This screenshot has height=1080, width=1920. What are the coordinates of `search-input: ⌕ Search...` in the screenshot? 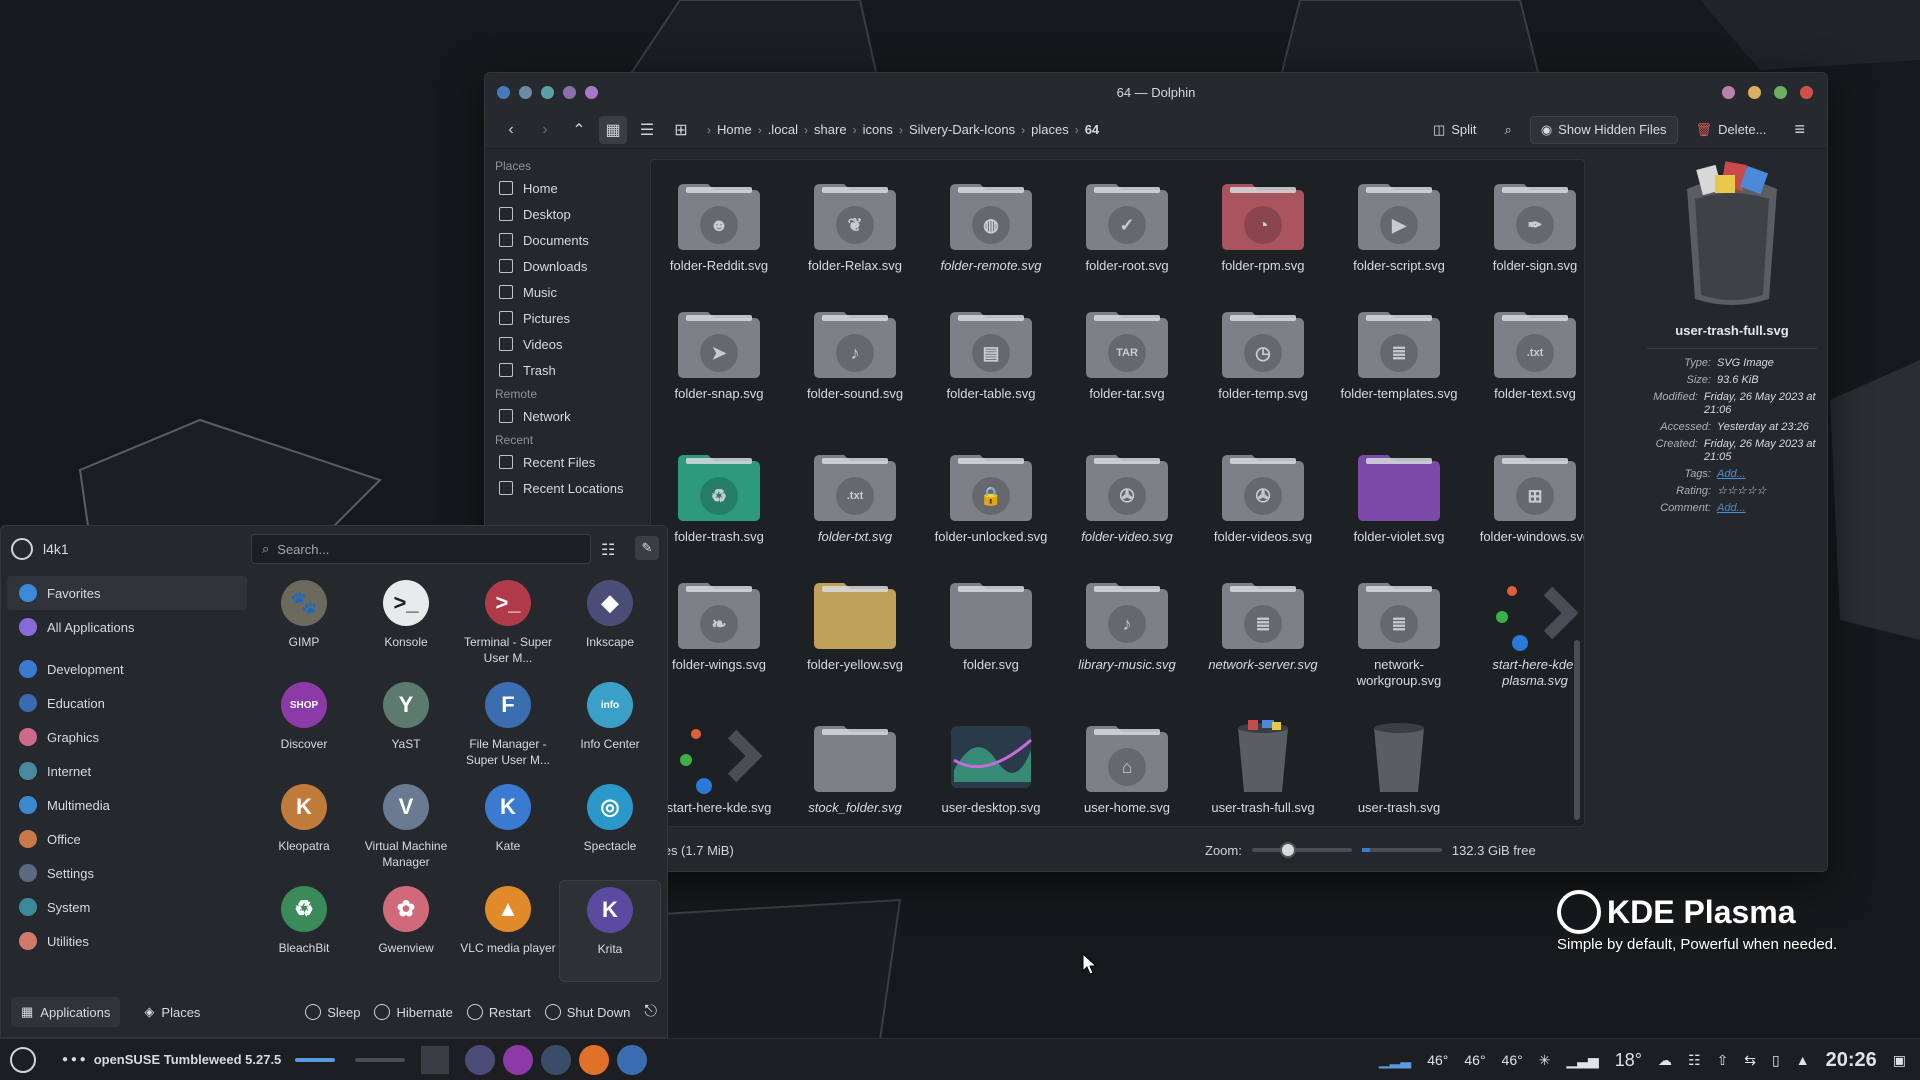 It's located at (421, 549).